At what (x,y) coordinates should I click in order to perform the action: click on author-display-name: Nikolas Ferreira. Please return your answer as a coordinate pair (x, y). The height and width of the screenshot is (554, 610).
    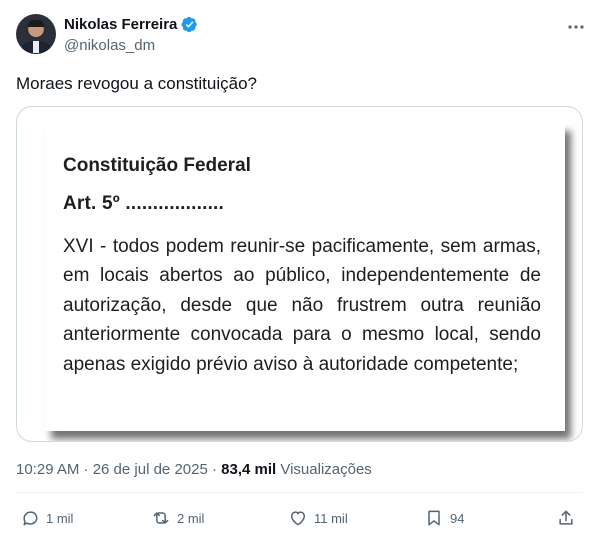
    Looking at the image, I should click on (120, 24).